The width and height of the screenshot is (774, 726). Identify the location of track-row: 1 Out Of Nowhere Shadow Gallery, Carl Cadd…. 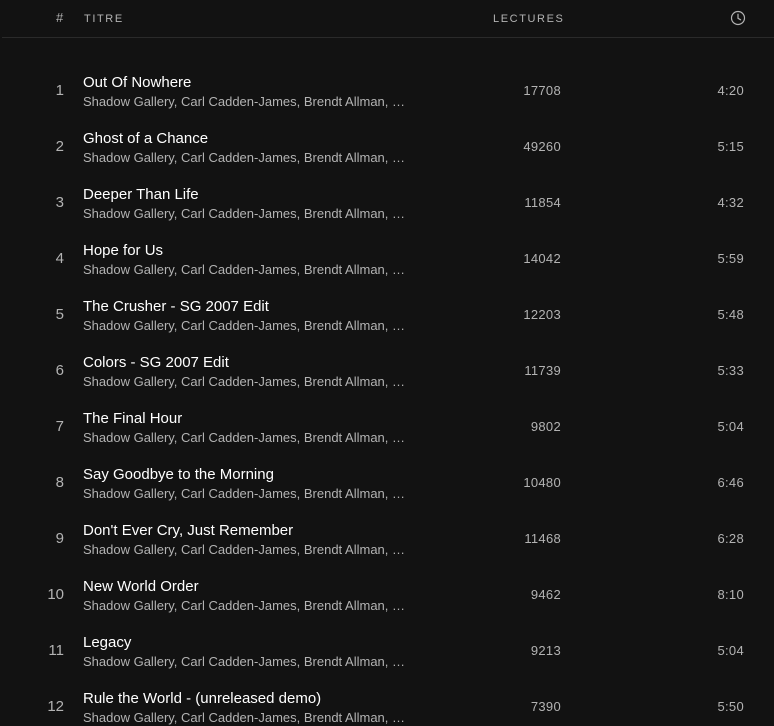
(387, 88).